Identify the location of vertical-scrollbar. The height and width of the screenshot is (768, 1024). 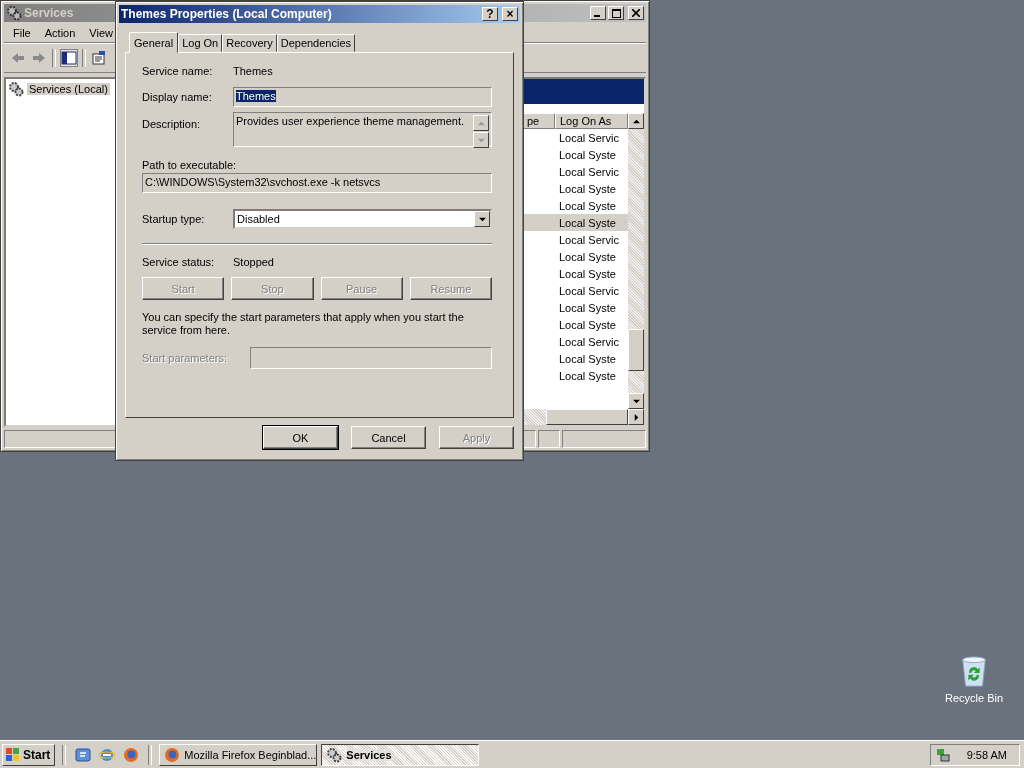
(636, 261).